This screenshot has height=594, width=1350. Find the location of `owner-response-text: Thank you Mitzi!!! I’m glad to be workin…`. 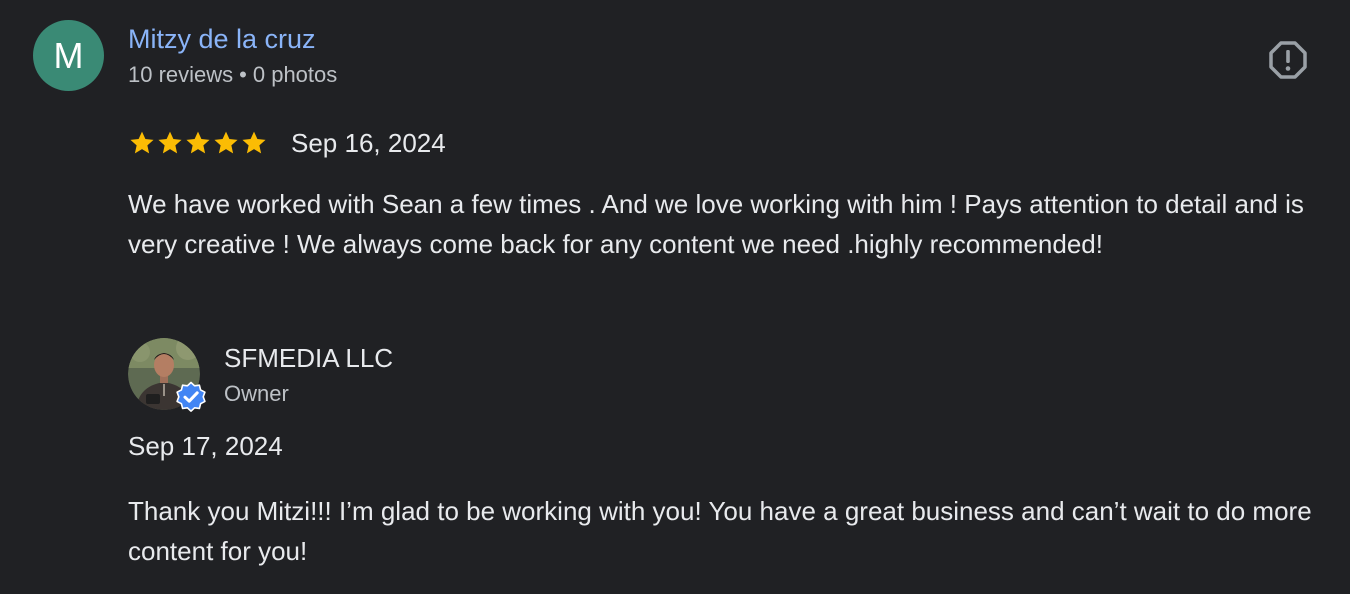

owner-response-text: Thank you Mitzi!!! I’m glad to be workin… is located at coordinates (720, 531).